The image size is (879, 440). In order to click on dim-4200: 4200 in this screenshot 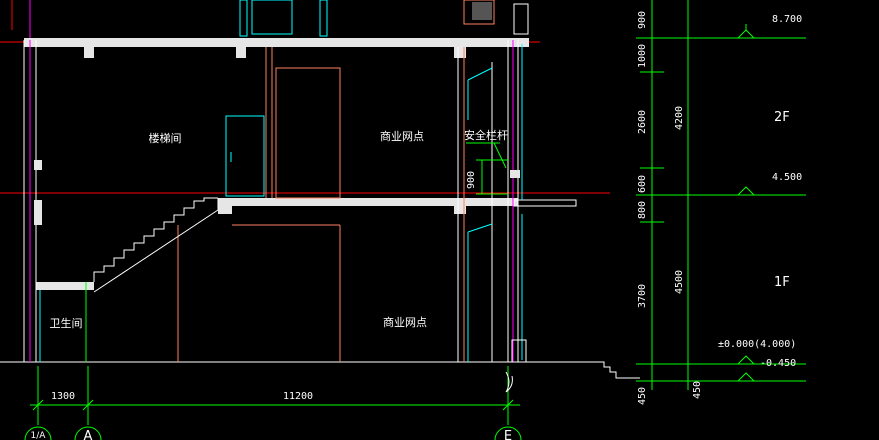, I will do `click(679, 118)`.